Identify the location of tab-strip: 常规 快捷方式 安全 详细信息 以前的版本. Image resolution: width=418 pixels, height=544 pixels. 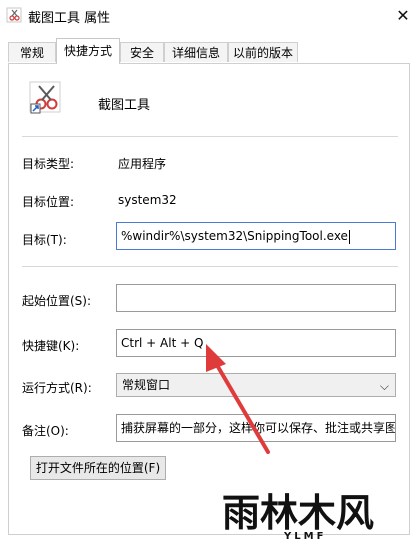
(209, 51).